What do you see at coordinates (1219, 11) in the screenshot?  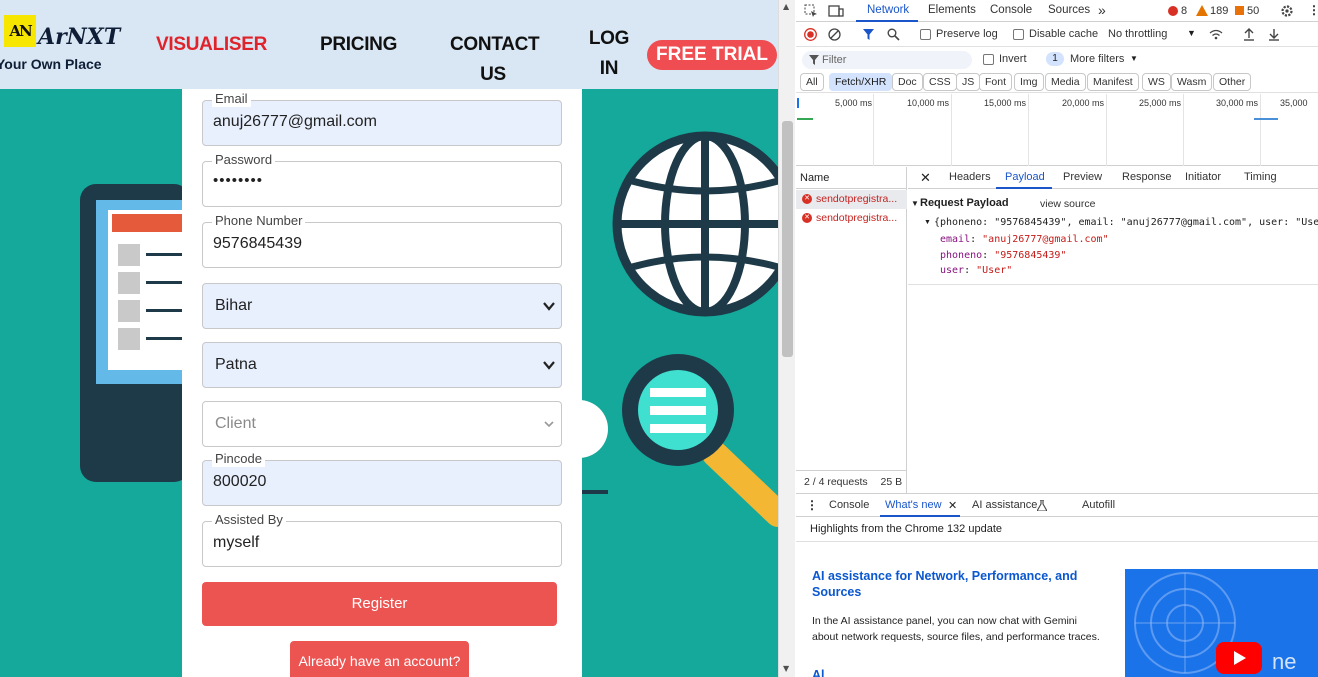 I see `warning-count: 189` at bounding box center [1219, 11].